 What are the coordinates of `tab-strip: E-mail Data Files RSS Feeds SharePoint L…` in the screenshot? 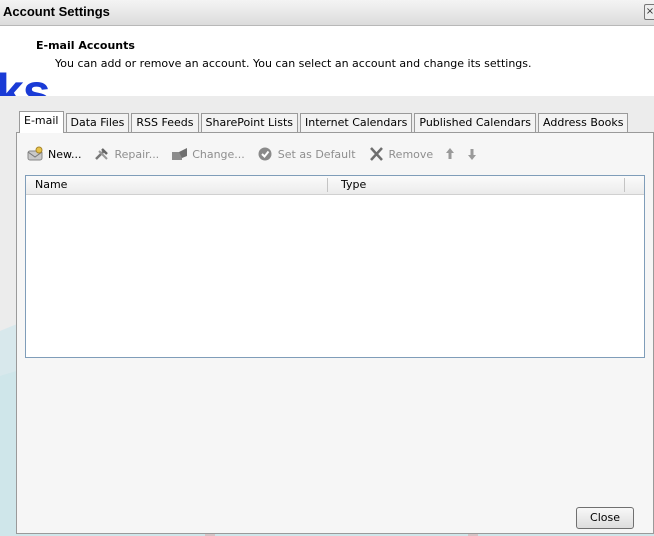 It's located at (324, 122).